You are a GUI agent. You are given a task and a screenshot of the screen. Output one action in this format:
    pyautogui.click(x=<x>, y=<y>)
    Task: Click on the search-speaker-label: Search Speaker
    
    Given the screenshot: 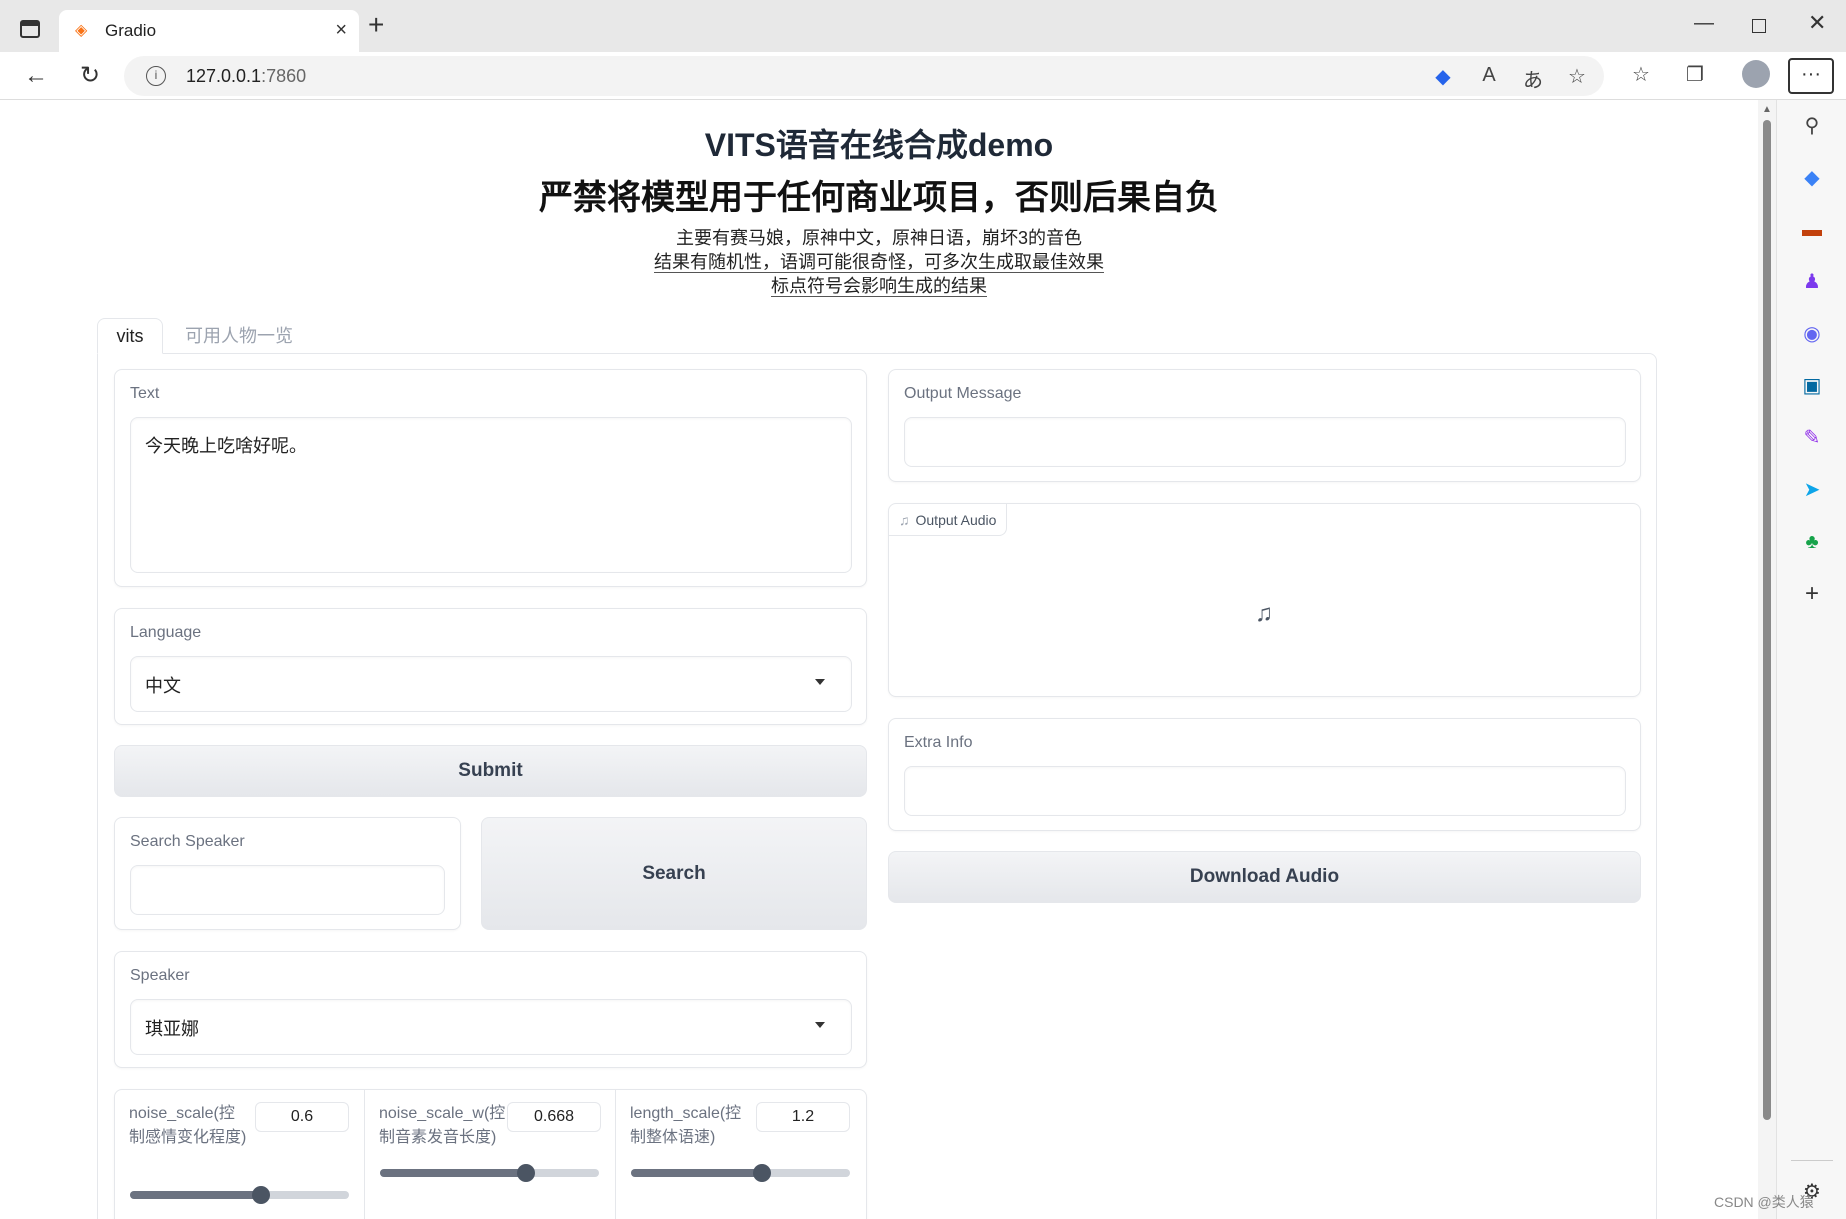 What is the action you would take?
    pyautogui.click(x=187, y=841)
    